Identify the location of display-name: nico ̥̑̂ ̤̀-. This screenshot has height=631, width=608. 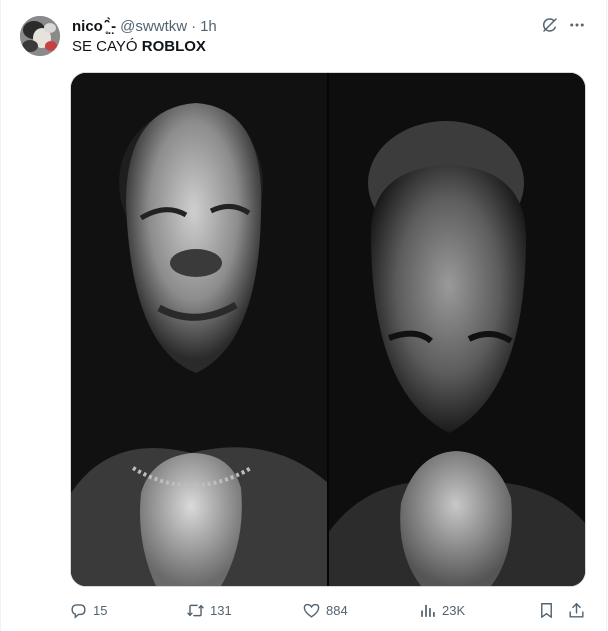
(94, 26).